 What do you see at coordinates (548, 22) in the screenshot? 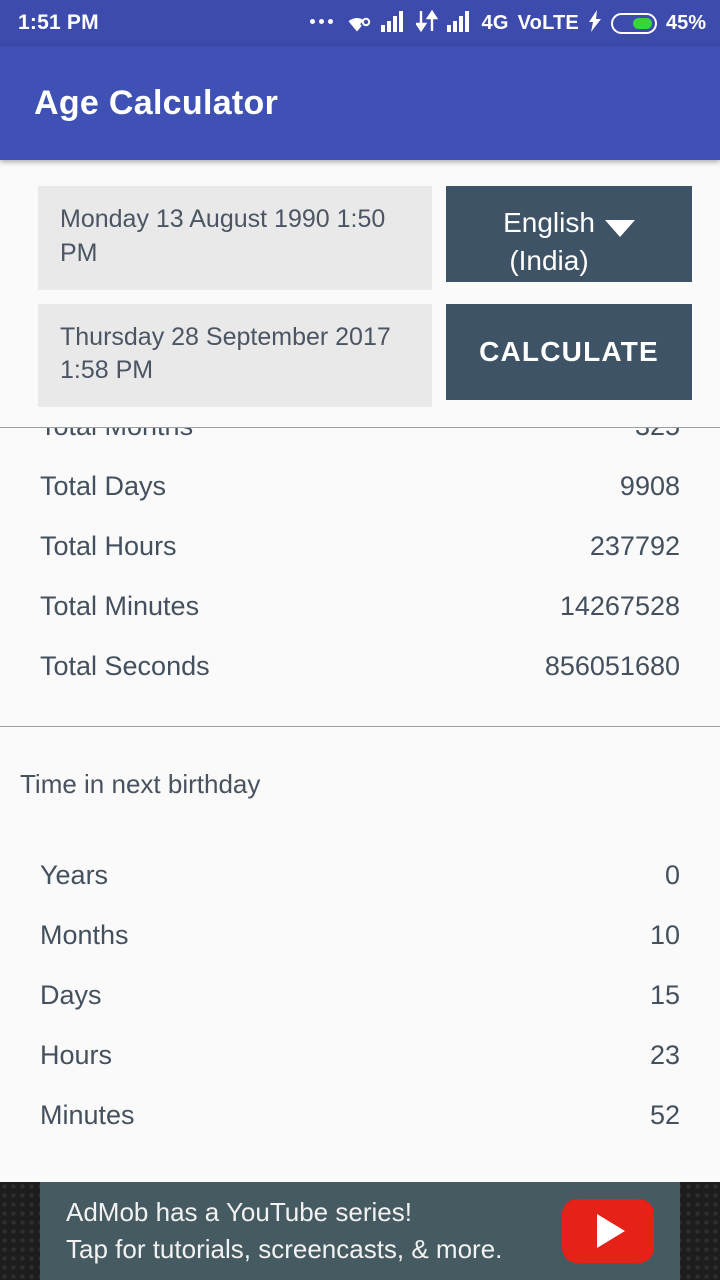
I see `volte-label: VoLTE` at bounding box center [548, 22].